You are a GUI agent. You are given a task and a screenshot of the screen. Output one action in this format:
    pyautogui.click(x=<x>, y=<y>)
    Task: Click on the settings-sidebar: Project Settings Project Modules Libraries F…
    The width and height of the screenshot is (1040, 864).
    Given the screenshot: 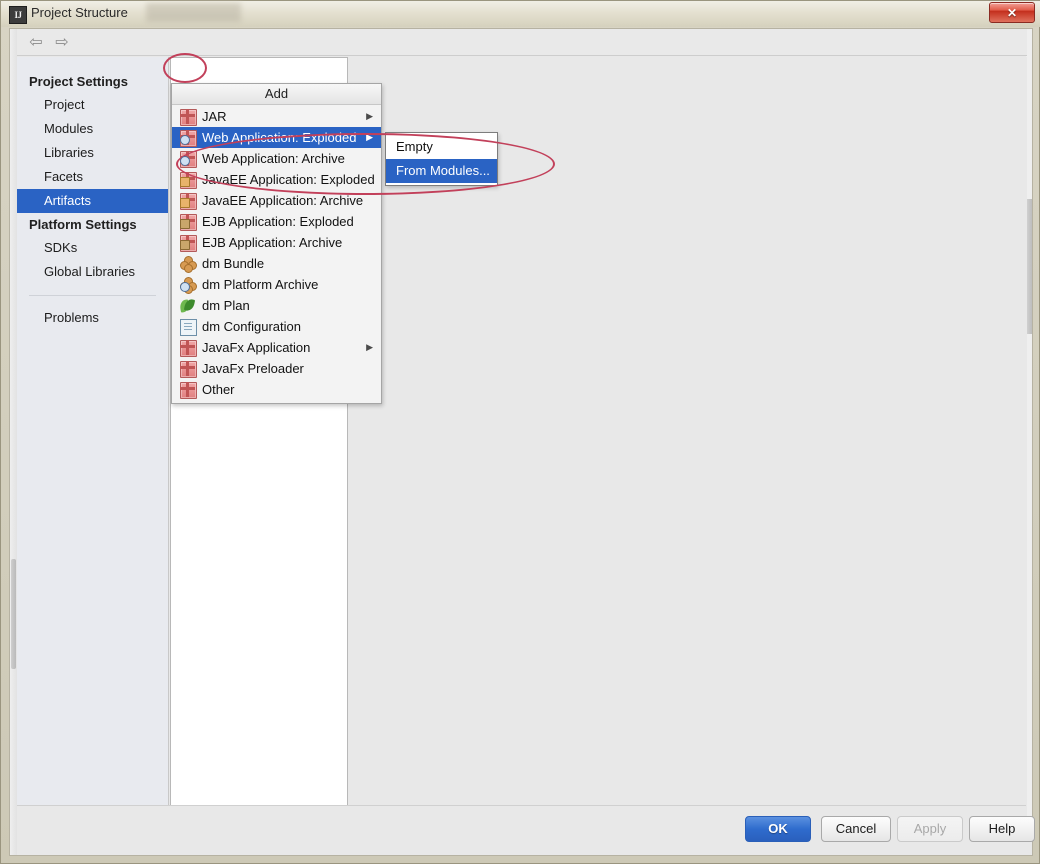 What is the action you would take?
    pyautogui.click(x=93, y=437)
    